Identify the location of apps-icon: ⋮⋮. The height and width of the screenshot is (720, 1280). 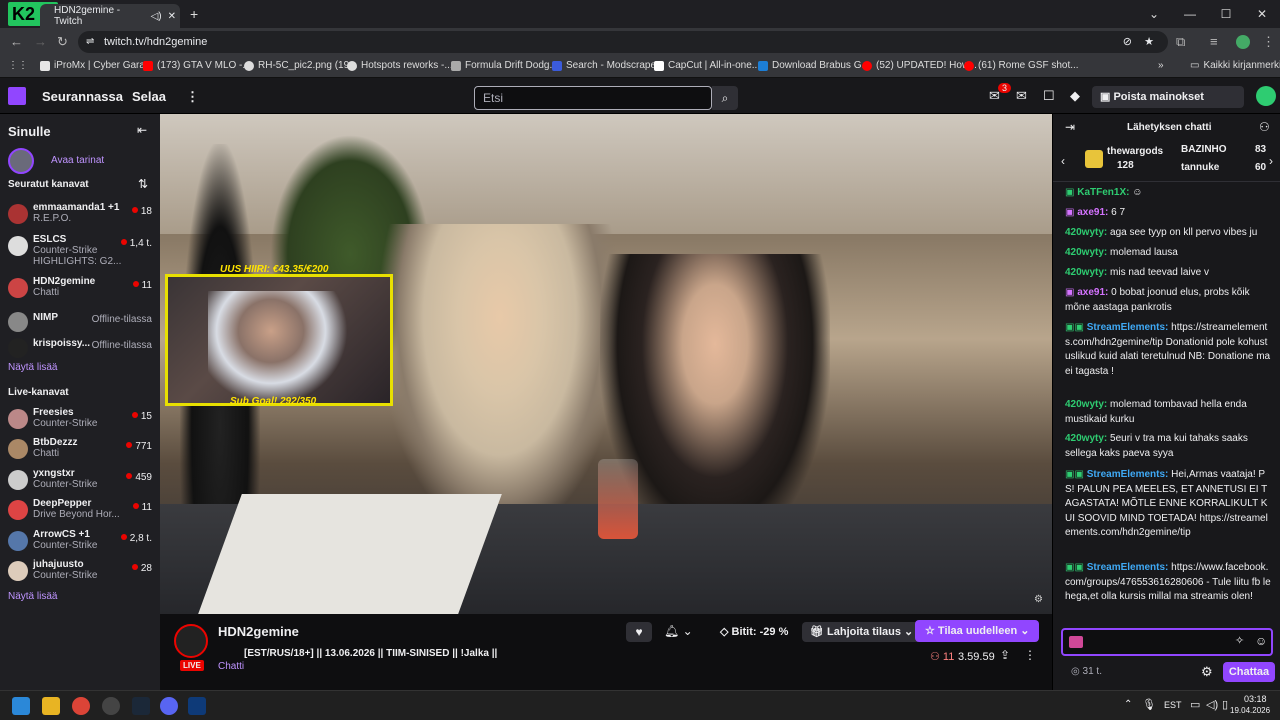
(18, 65).